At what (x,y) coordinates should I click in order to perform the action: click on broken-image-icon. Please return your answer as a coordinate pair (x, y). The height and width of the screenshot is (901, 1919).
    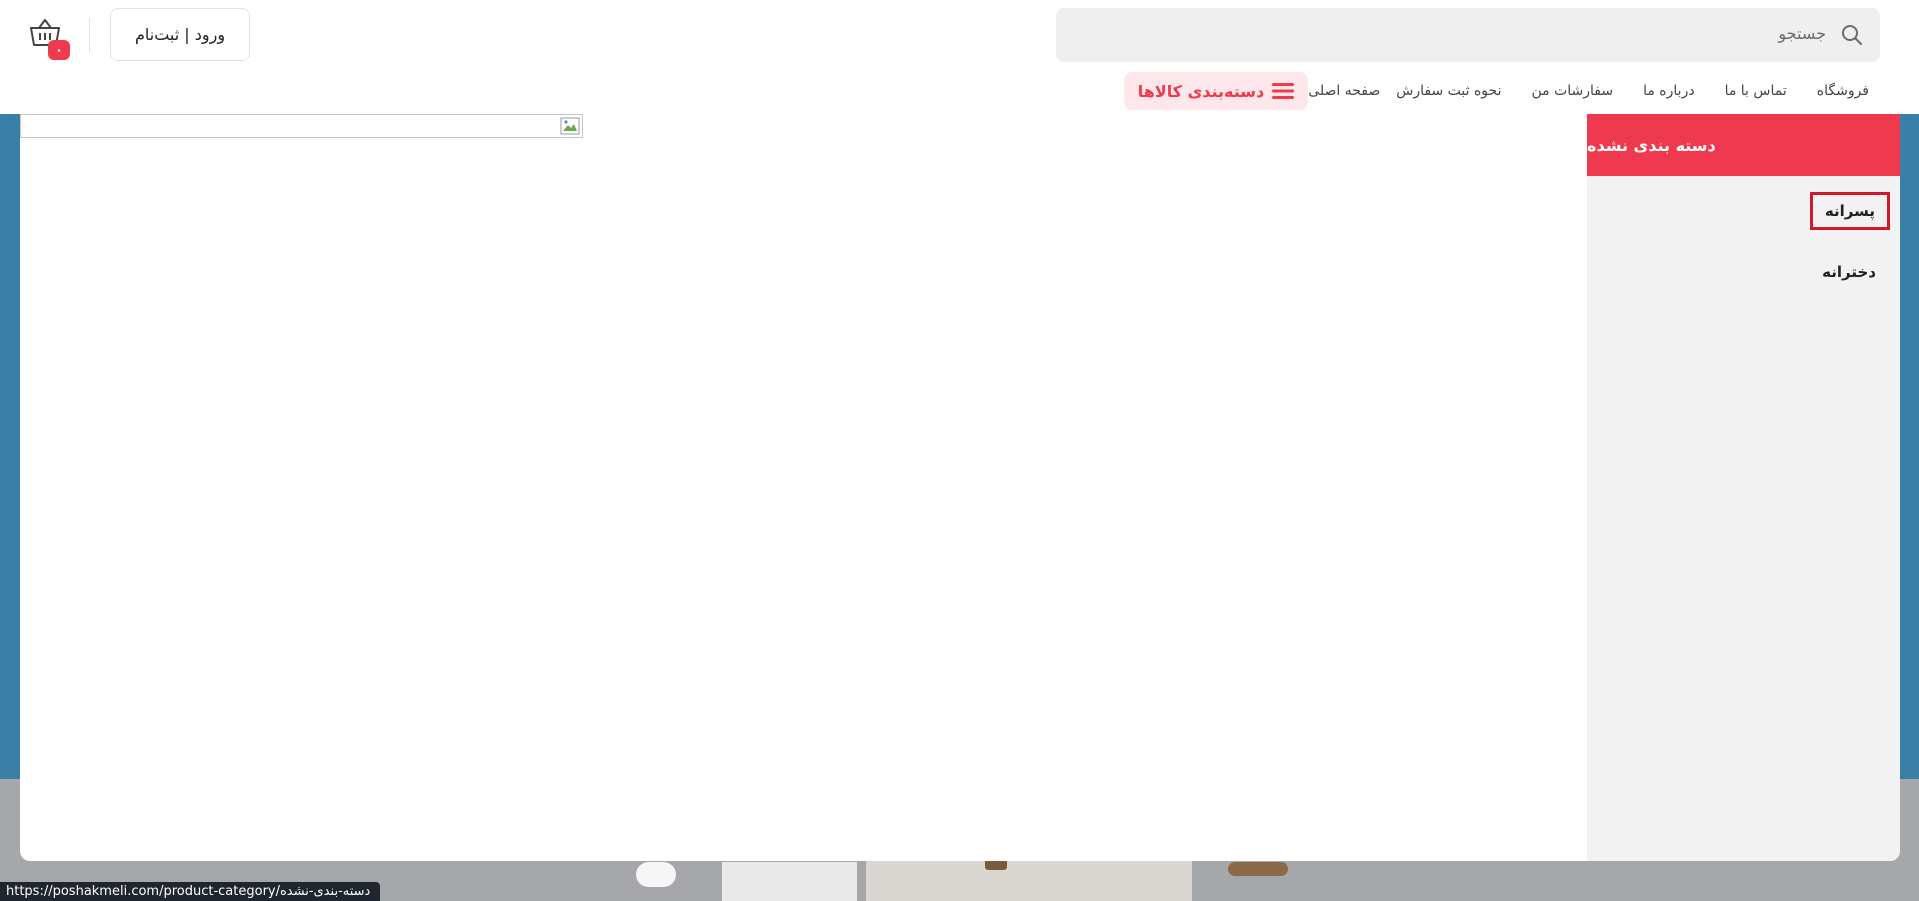
    Looking at the image, I should click on (570, 126).